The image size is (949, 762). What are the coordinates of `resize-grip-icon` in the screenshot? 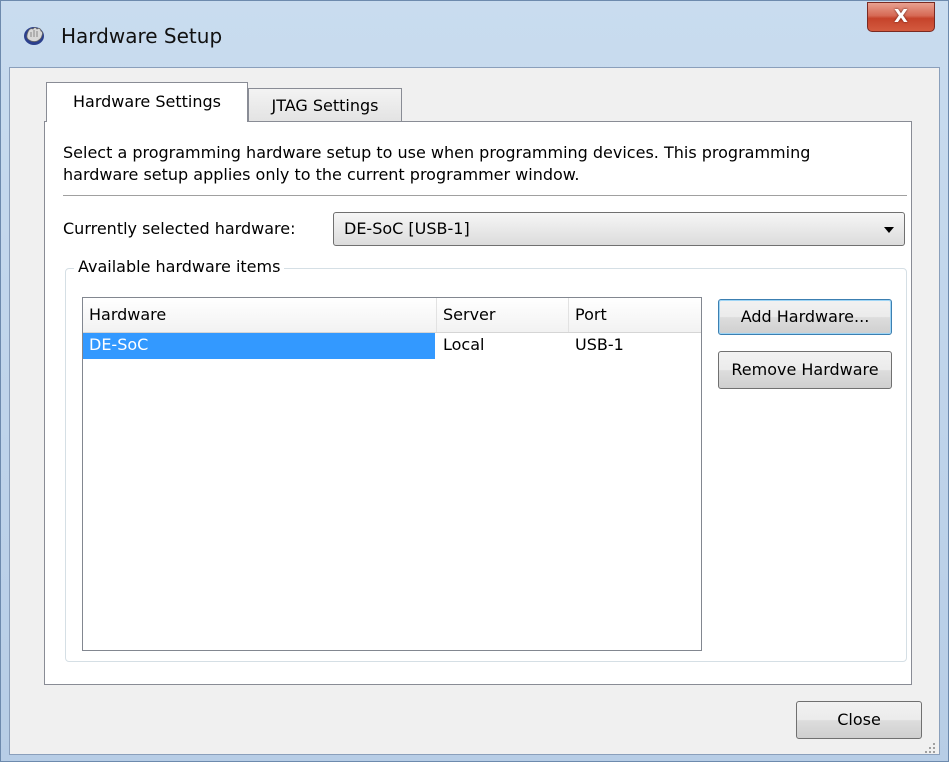 It's located at (930, 746).